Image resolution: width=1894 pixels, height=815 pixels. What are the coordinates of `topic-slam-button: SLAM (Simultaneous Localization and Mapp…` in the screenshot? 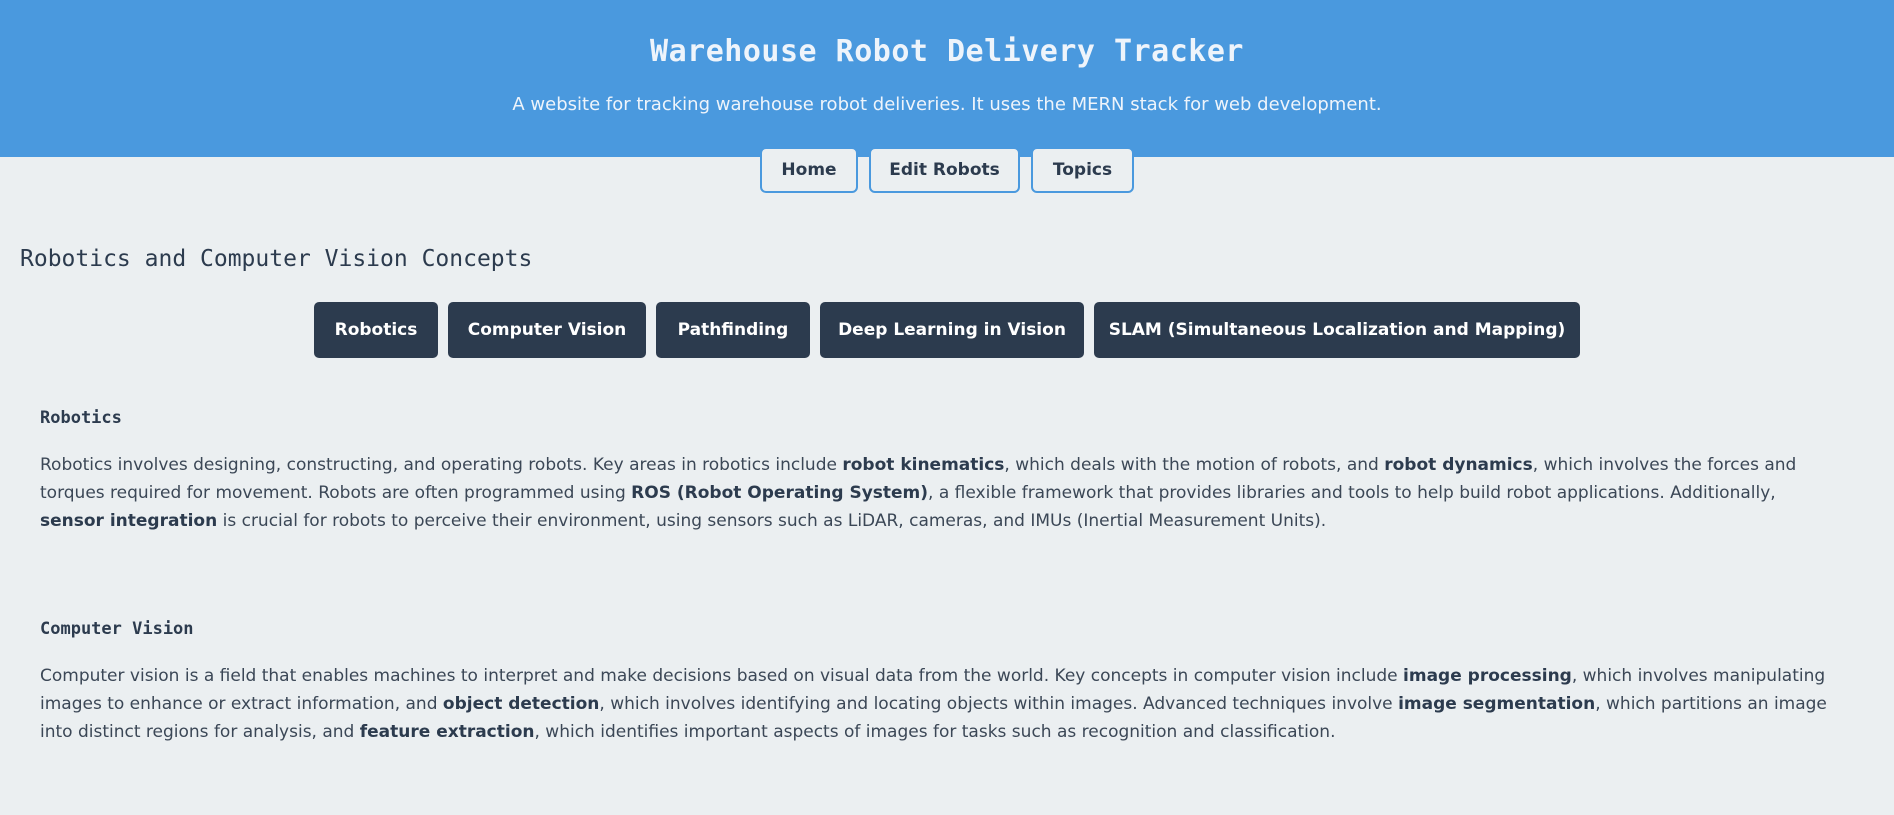 It's located at (1337, 330).